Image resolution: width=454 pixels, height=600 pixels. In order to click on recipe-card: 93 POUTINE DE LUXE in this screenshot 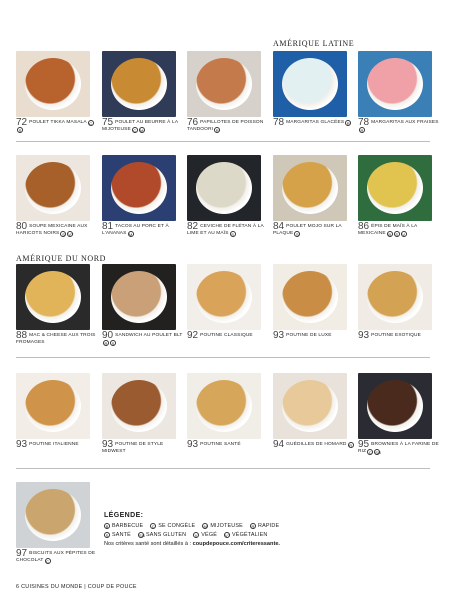, I will do `click(310, 302)`.